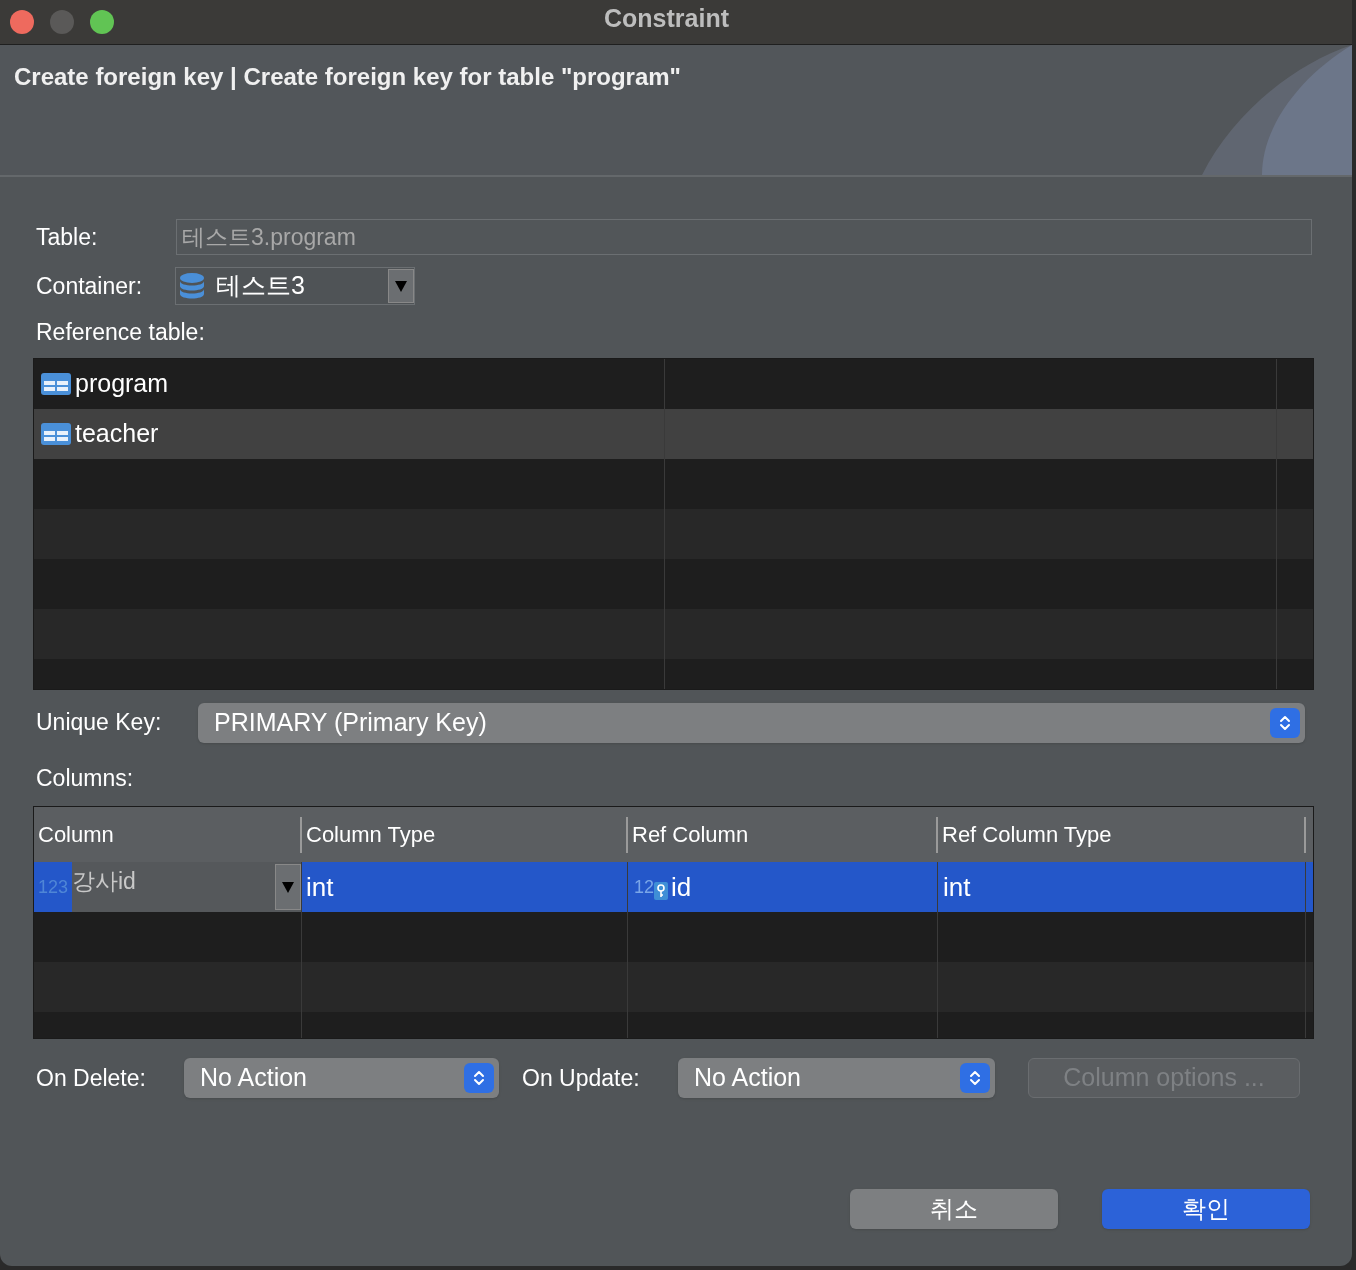  What do you see at coordinates (22, 22) in the screenshot?
I see `close-button` at bounding box center [22, 22].